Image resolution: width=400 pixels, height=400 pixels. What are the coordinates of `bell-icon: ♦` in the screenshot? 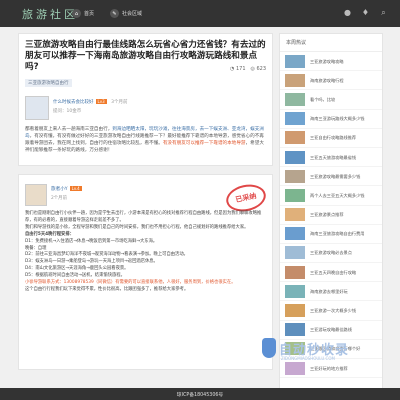 It's located at (365, 12).